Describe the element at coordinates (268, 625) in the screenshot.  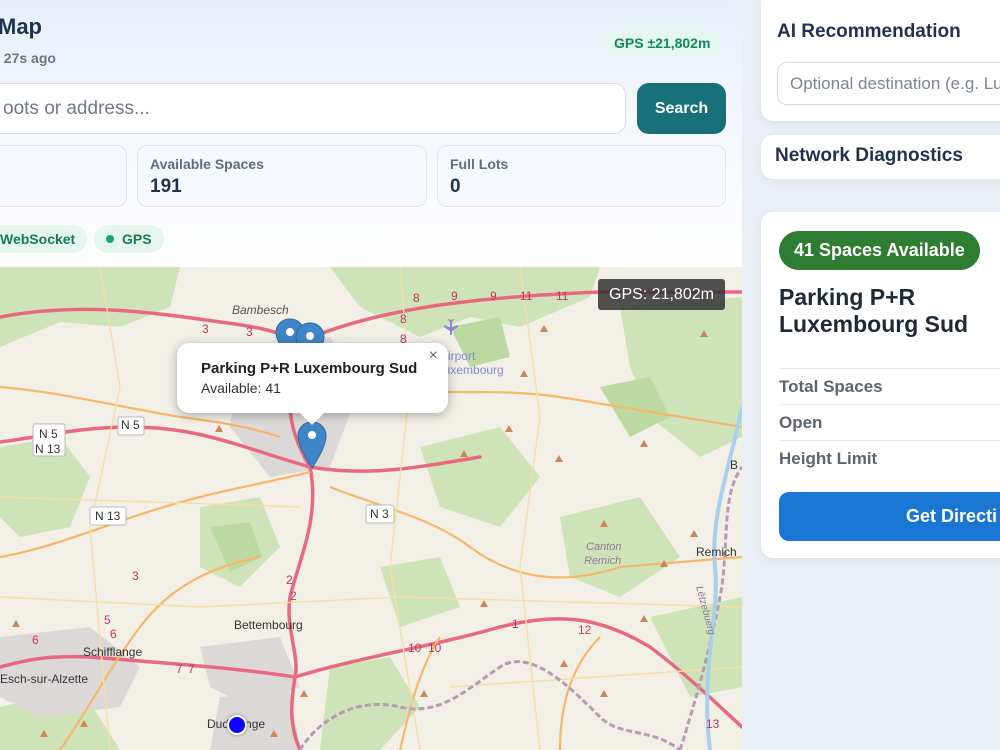
I see `place-label-bettembourg: Bettembourg` at that location.